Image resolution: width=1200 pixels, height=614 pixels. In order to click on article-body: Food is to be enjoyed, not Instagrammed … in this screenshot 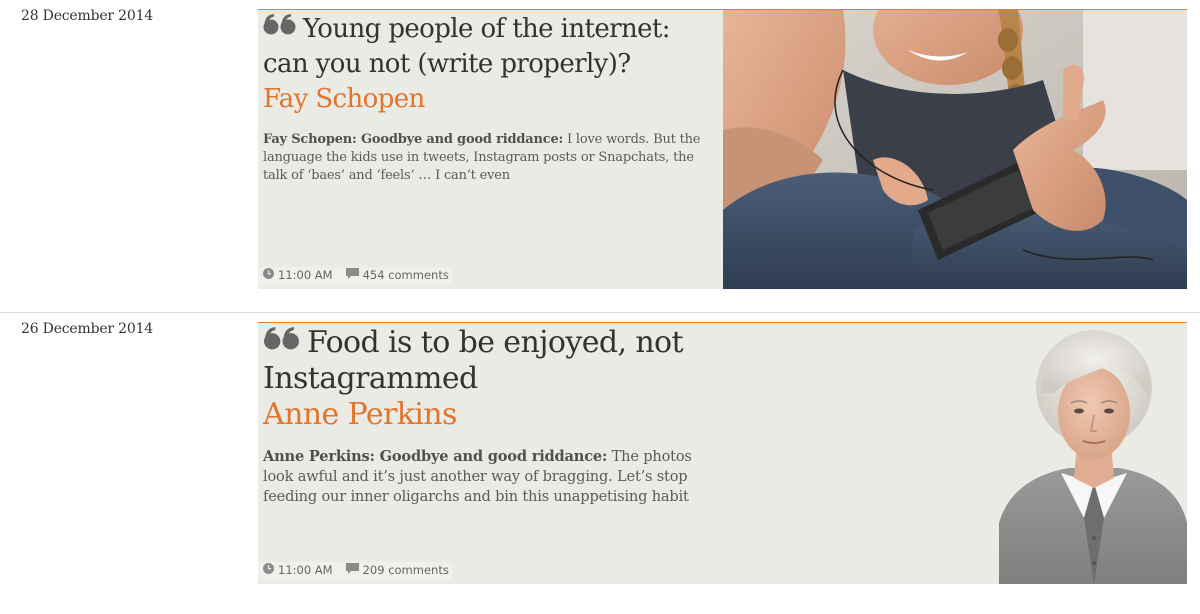, I will do `click(490, 415)`.